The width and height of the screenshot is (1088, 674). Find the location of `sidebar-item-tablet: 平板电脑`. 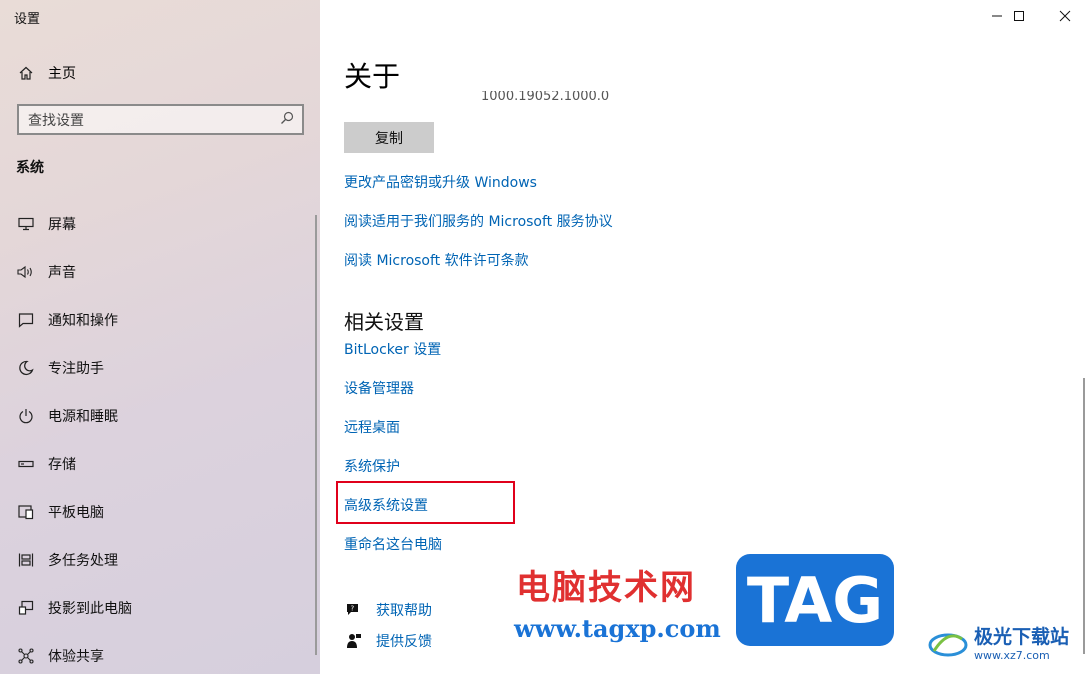

sidebar-item-tablet: 平板电脑 is located at coordinates (161, 512).